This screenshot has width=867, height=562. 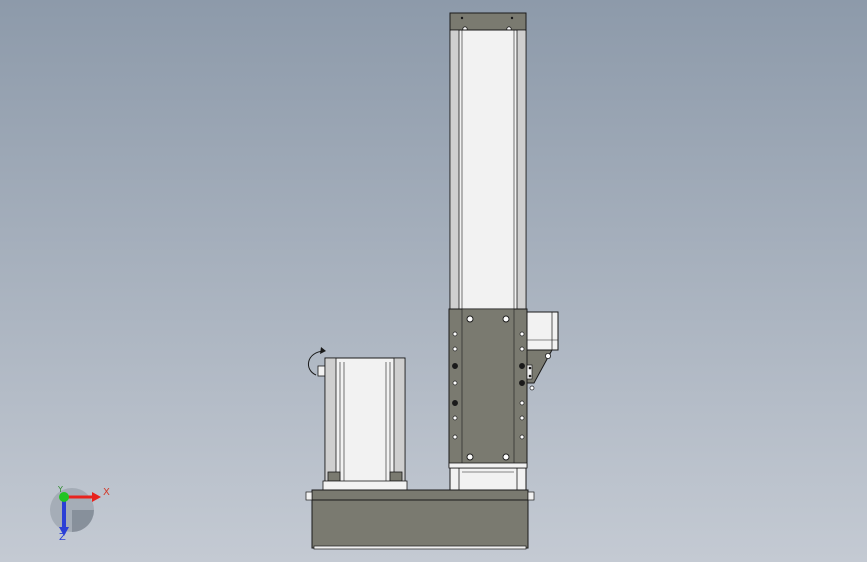 What do you see at coordinates (521, 170) in the screenshot?
I see `tube-right-rail` at bounding box center [521, 170].